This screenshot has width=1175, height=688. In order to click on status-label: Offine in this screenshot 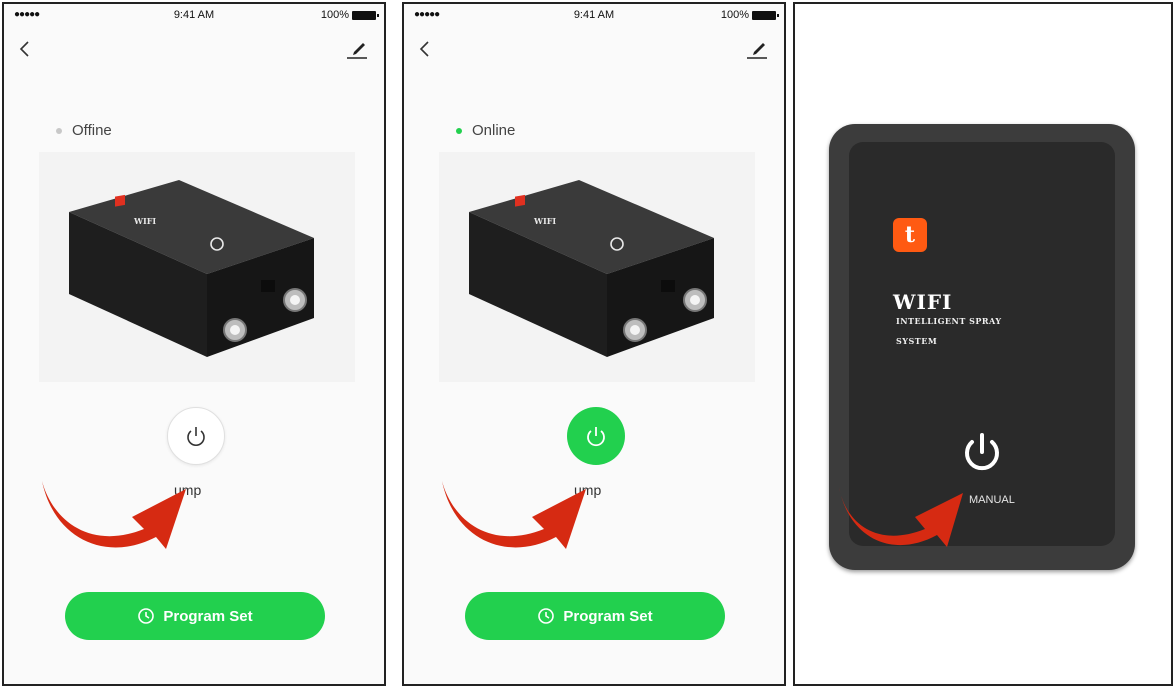, I will do `click(92, 130)`.